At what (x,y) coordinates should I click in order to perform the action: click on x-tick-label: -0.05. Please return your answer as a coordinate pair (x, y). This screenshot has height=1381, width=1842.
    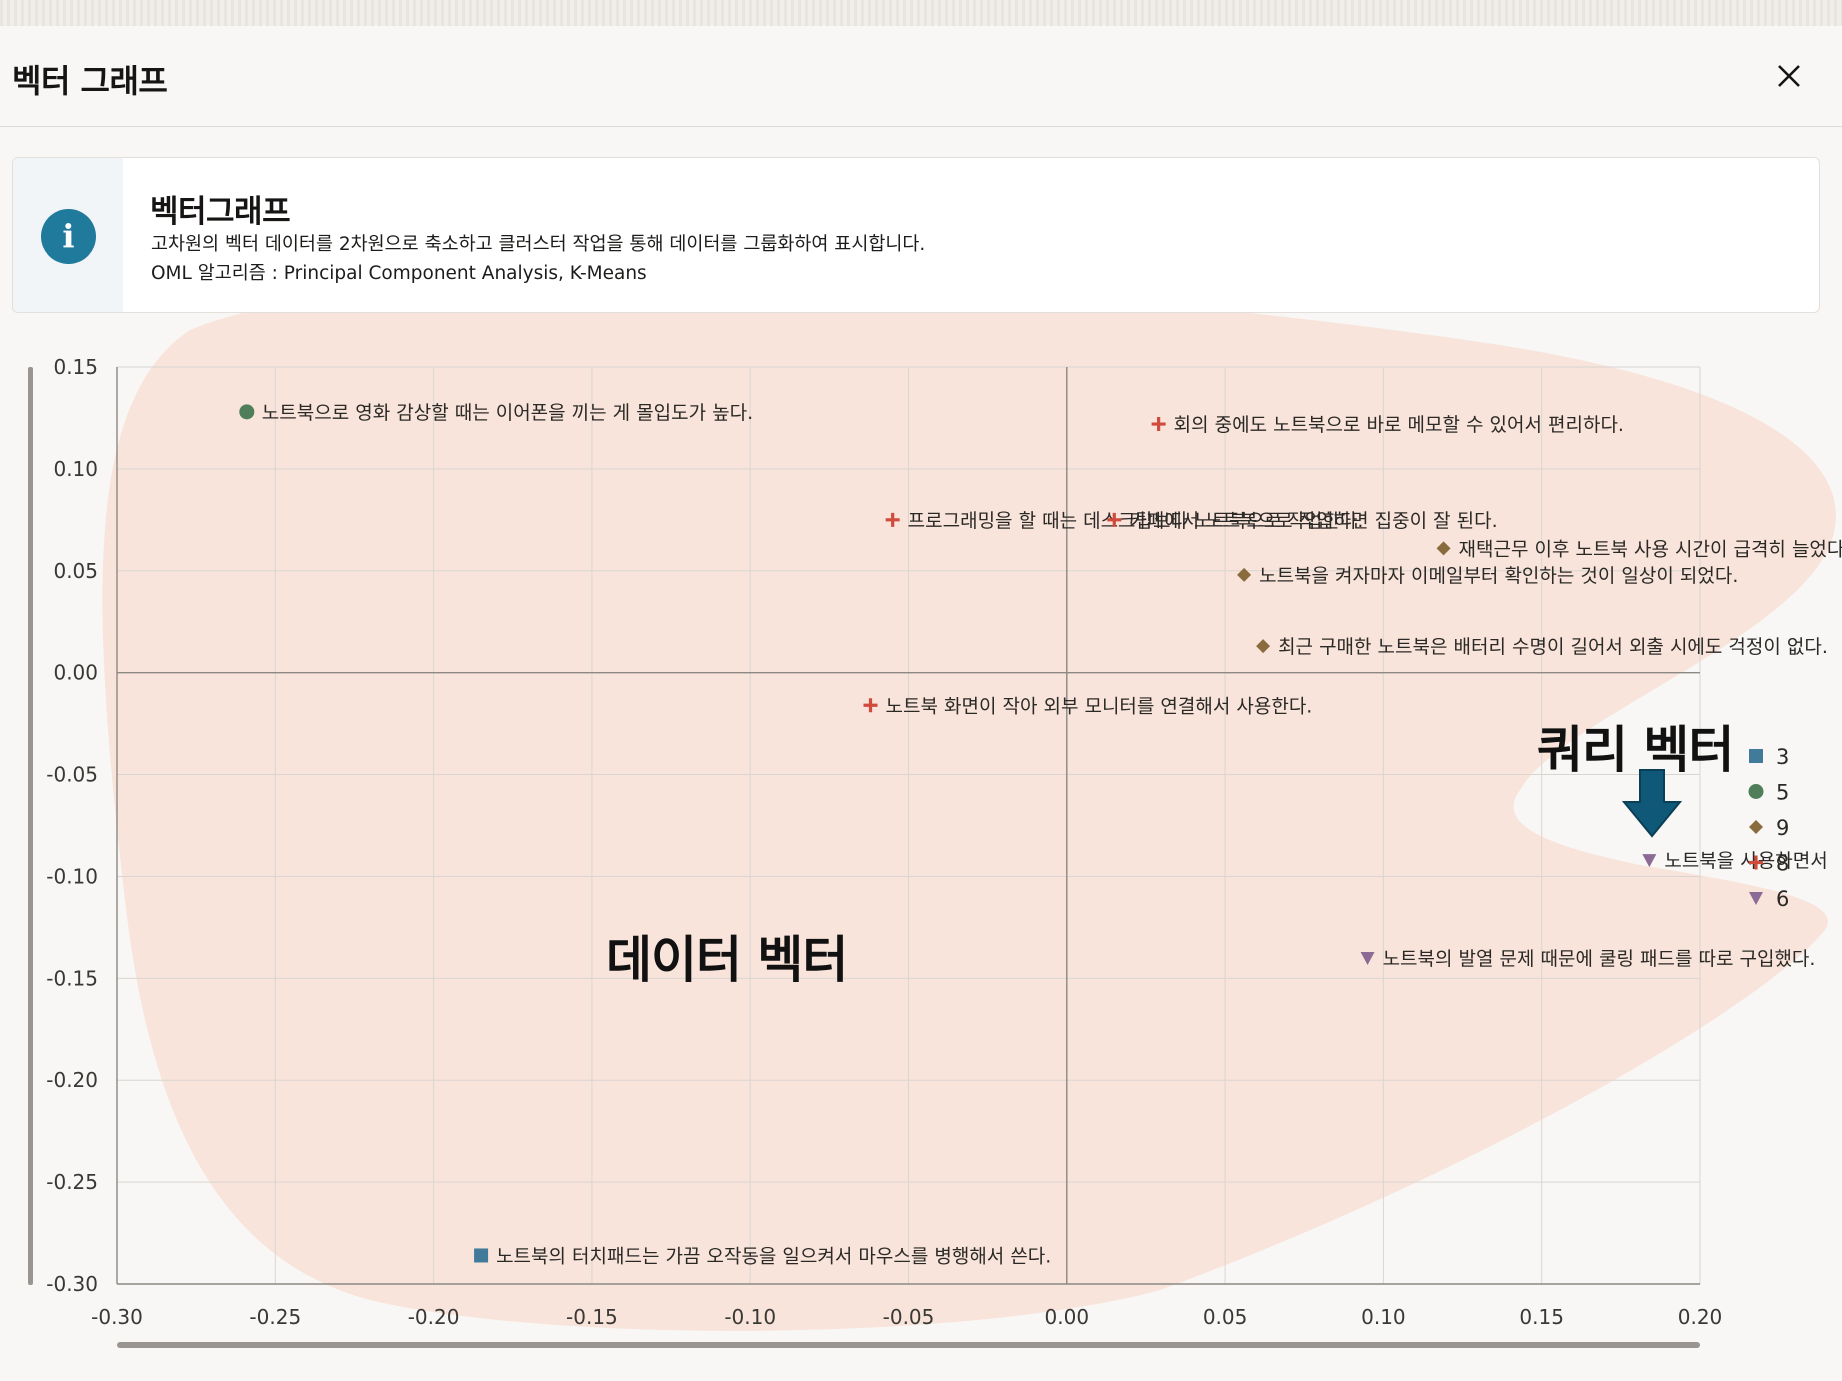
    Looking at the image, I should click on (909, 1317).